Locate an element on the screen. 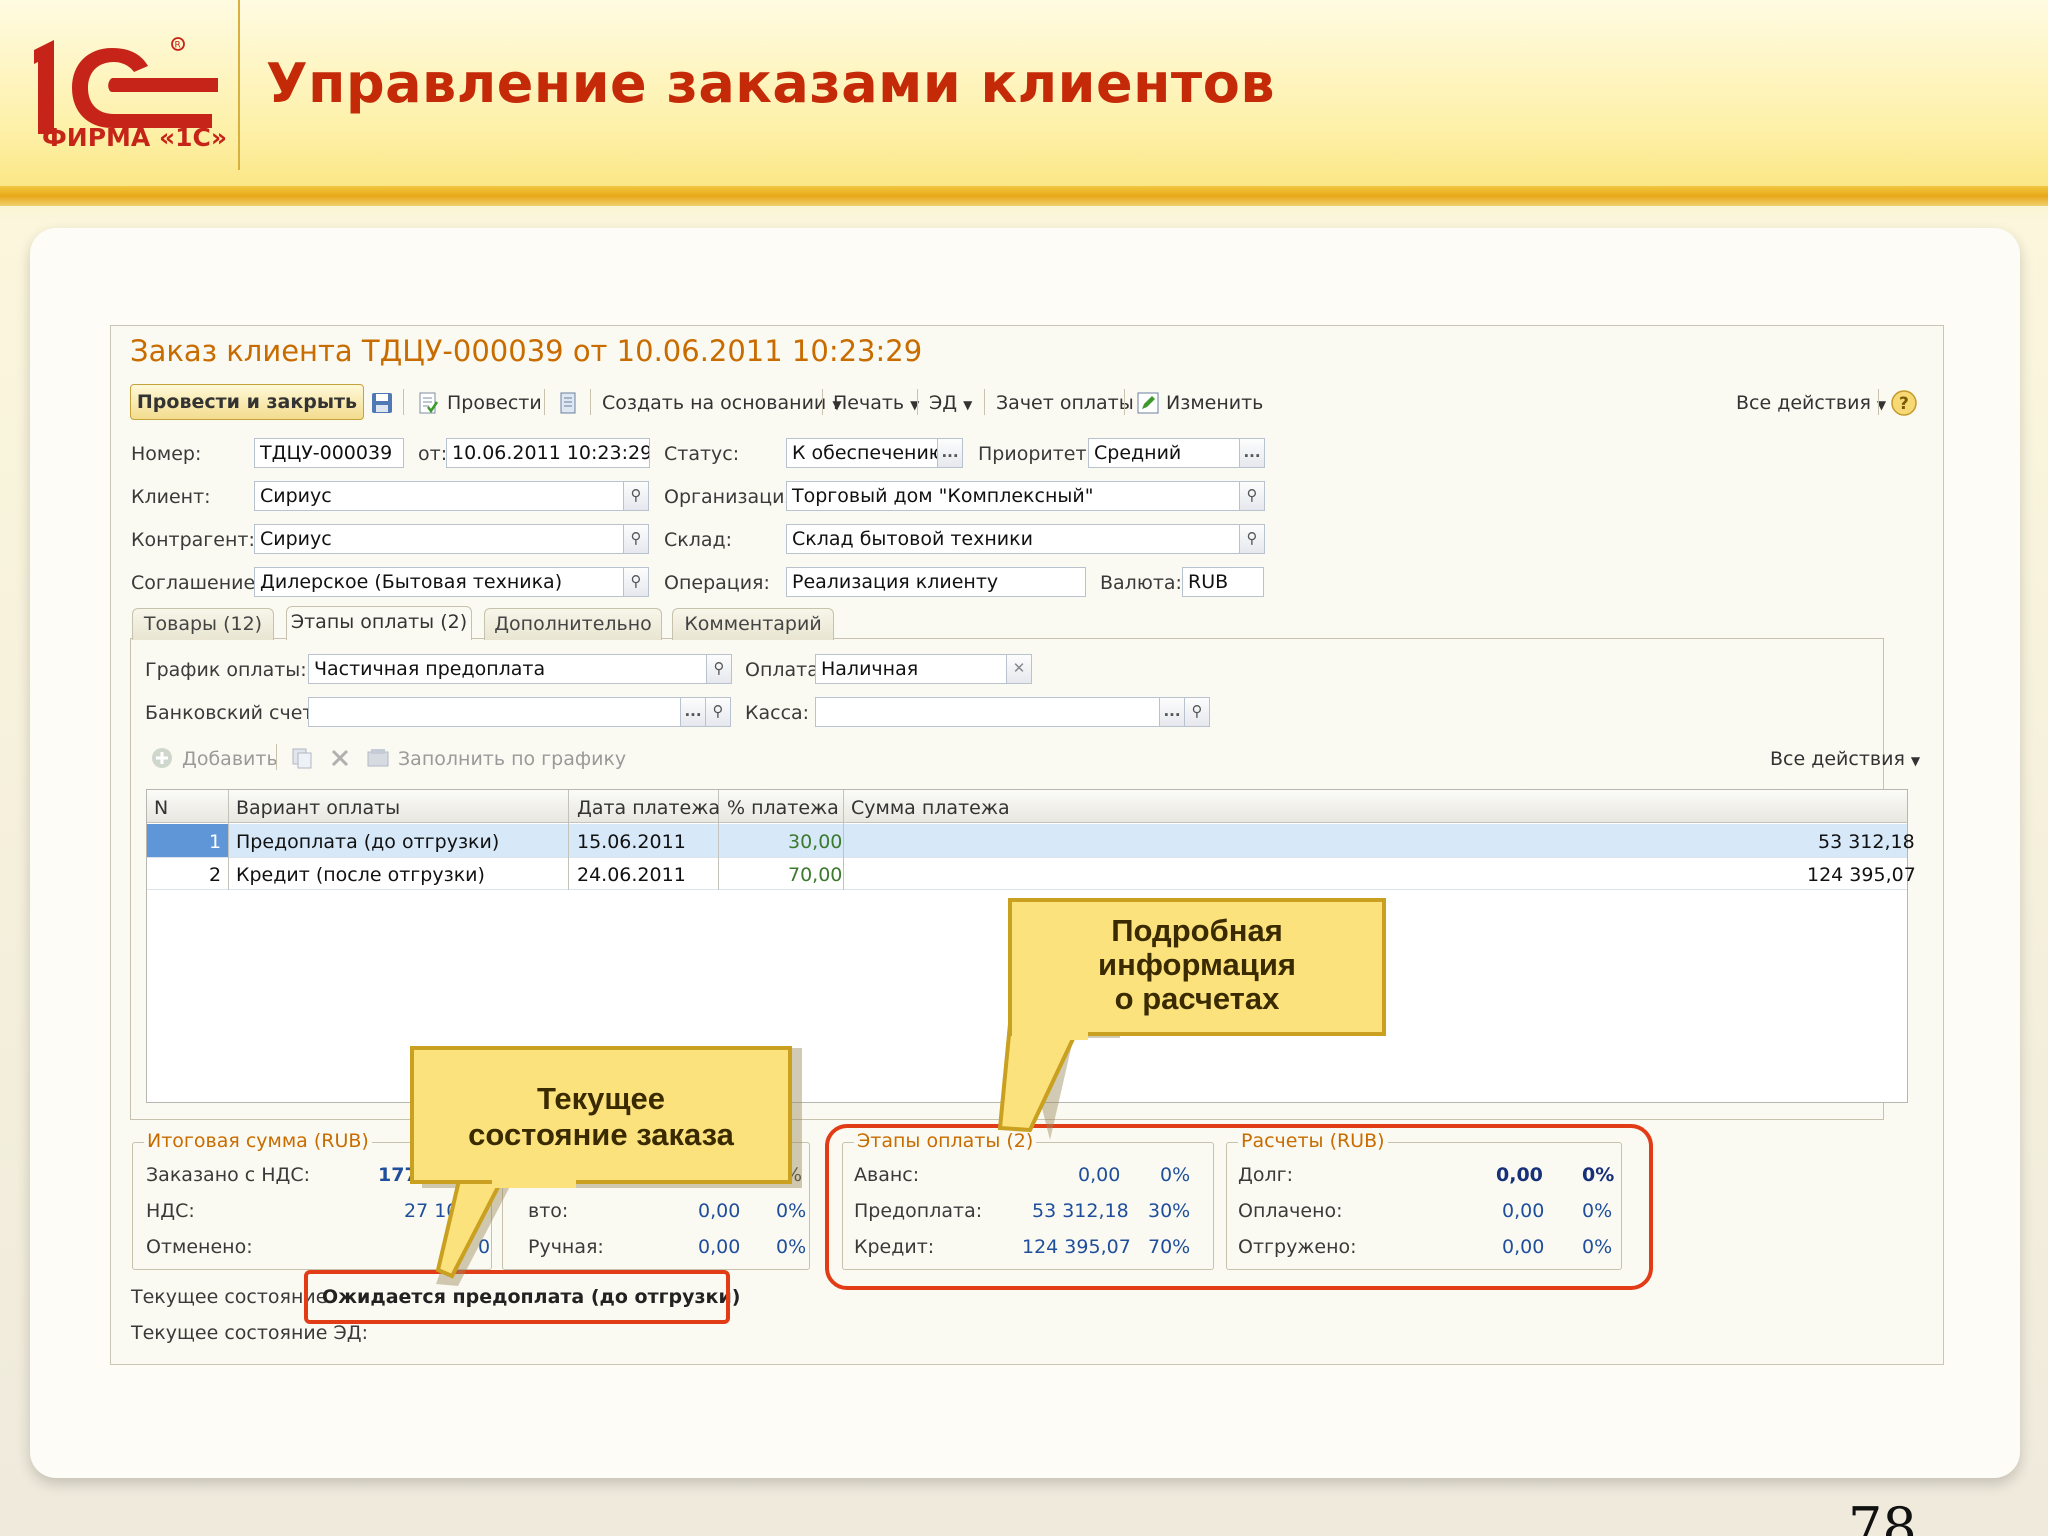 This screenshot has width=2048, height=1536. detail-callout-line1: Подробная is located at coordinates (1197, 930).